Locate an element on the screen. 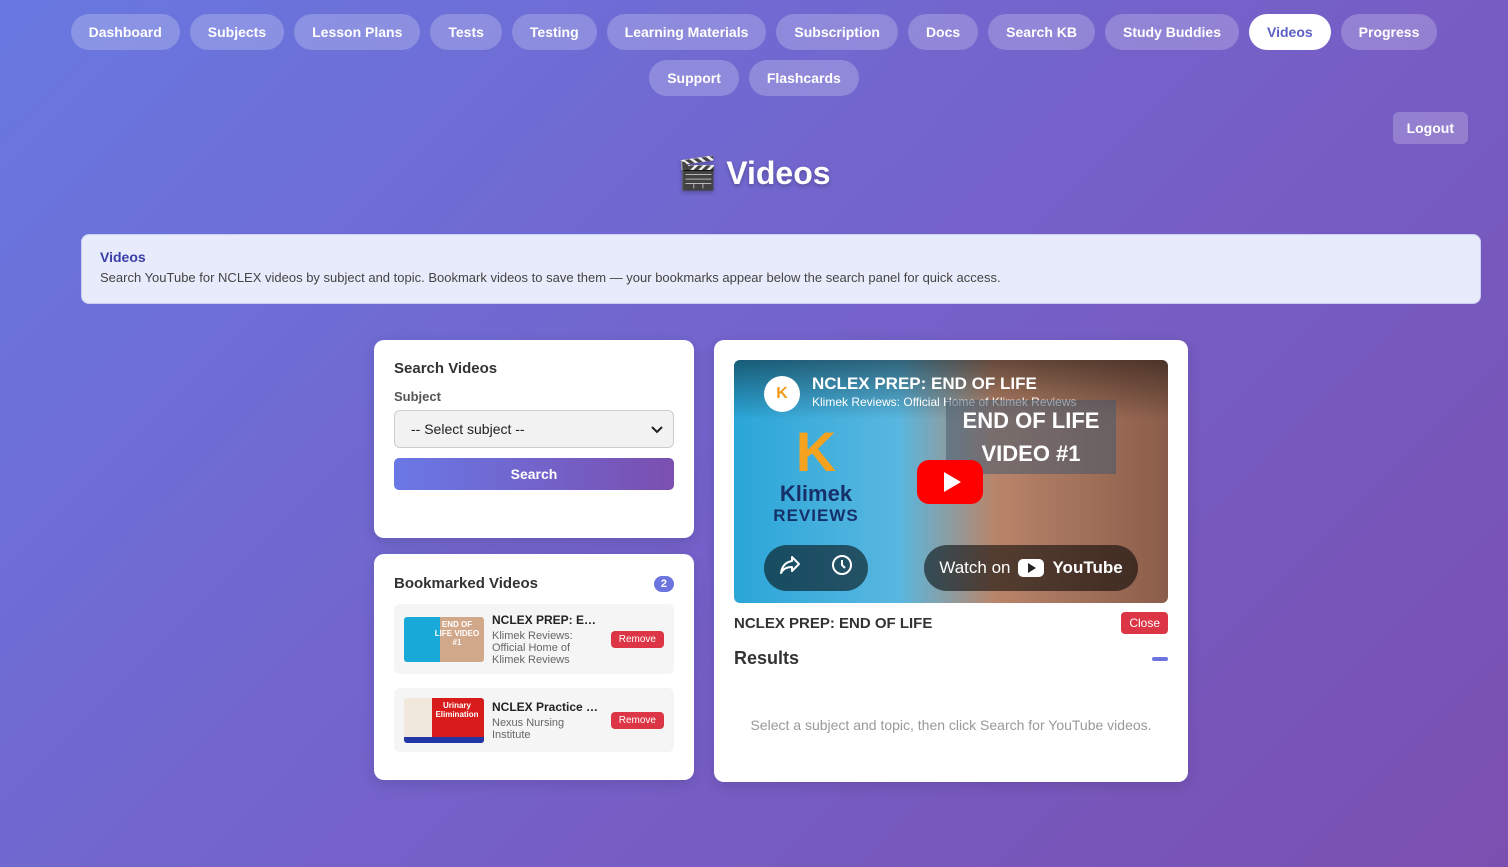  bookmark-title: NCLEX PREP: END OF LIFE is located at coordinates (547, 620).